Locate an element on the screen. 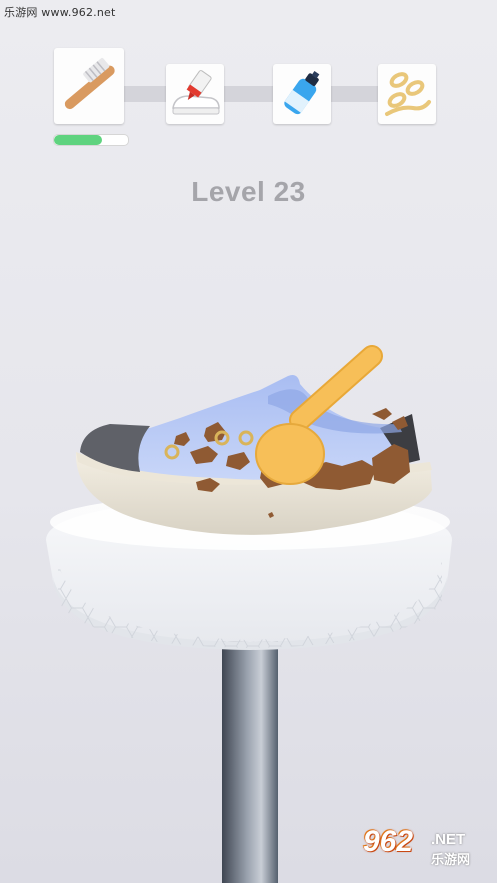  watermark-logo-suffix: .NET is located at coordinates (448, 839).